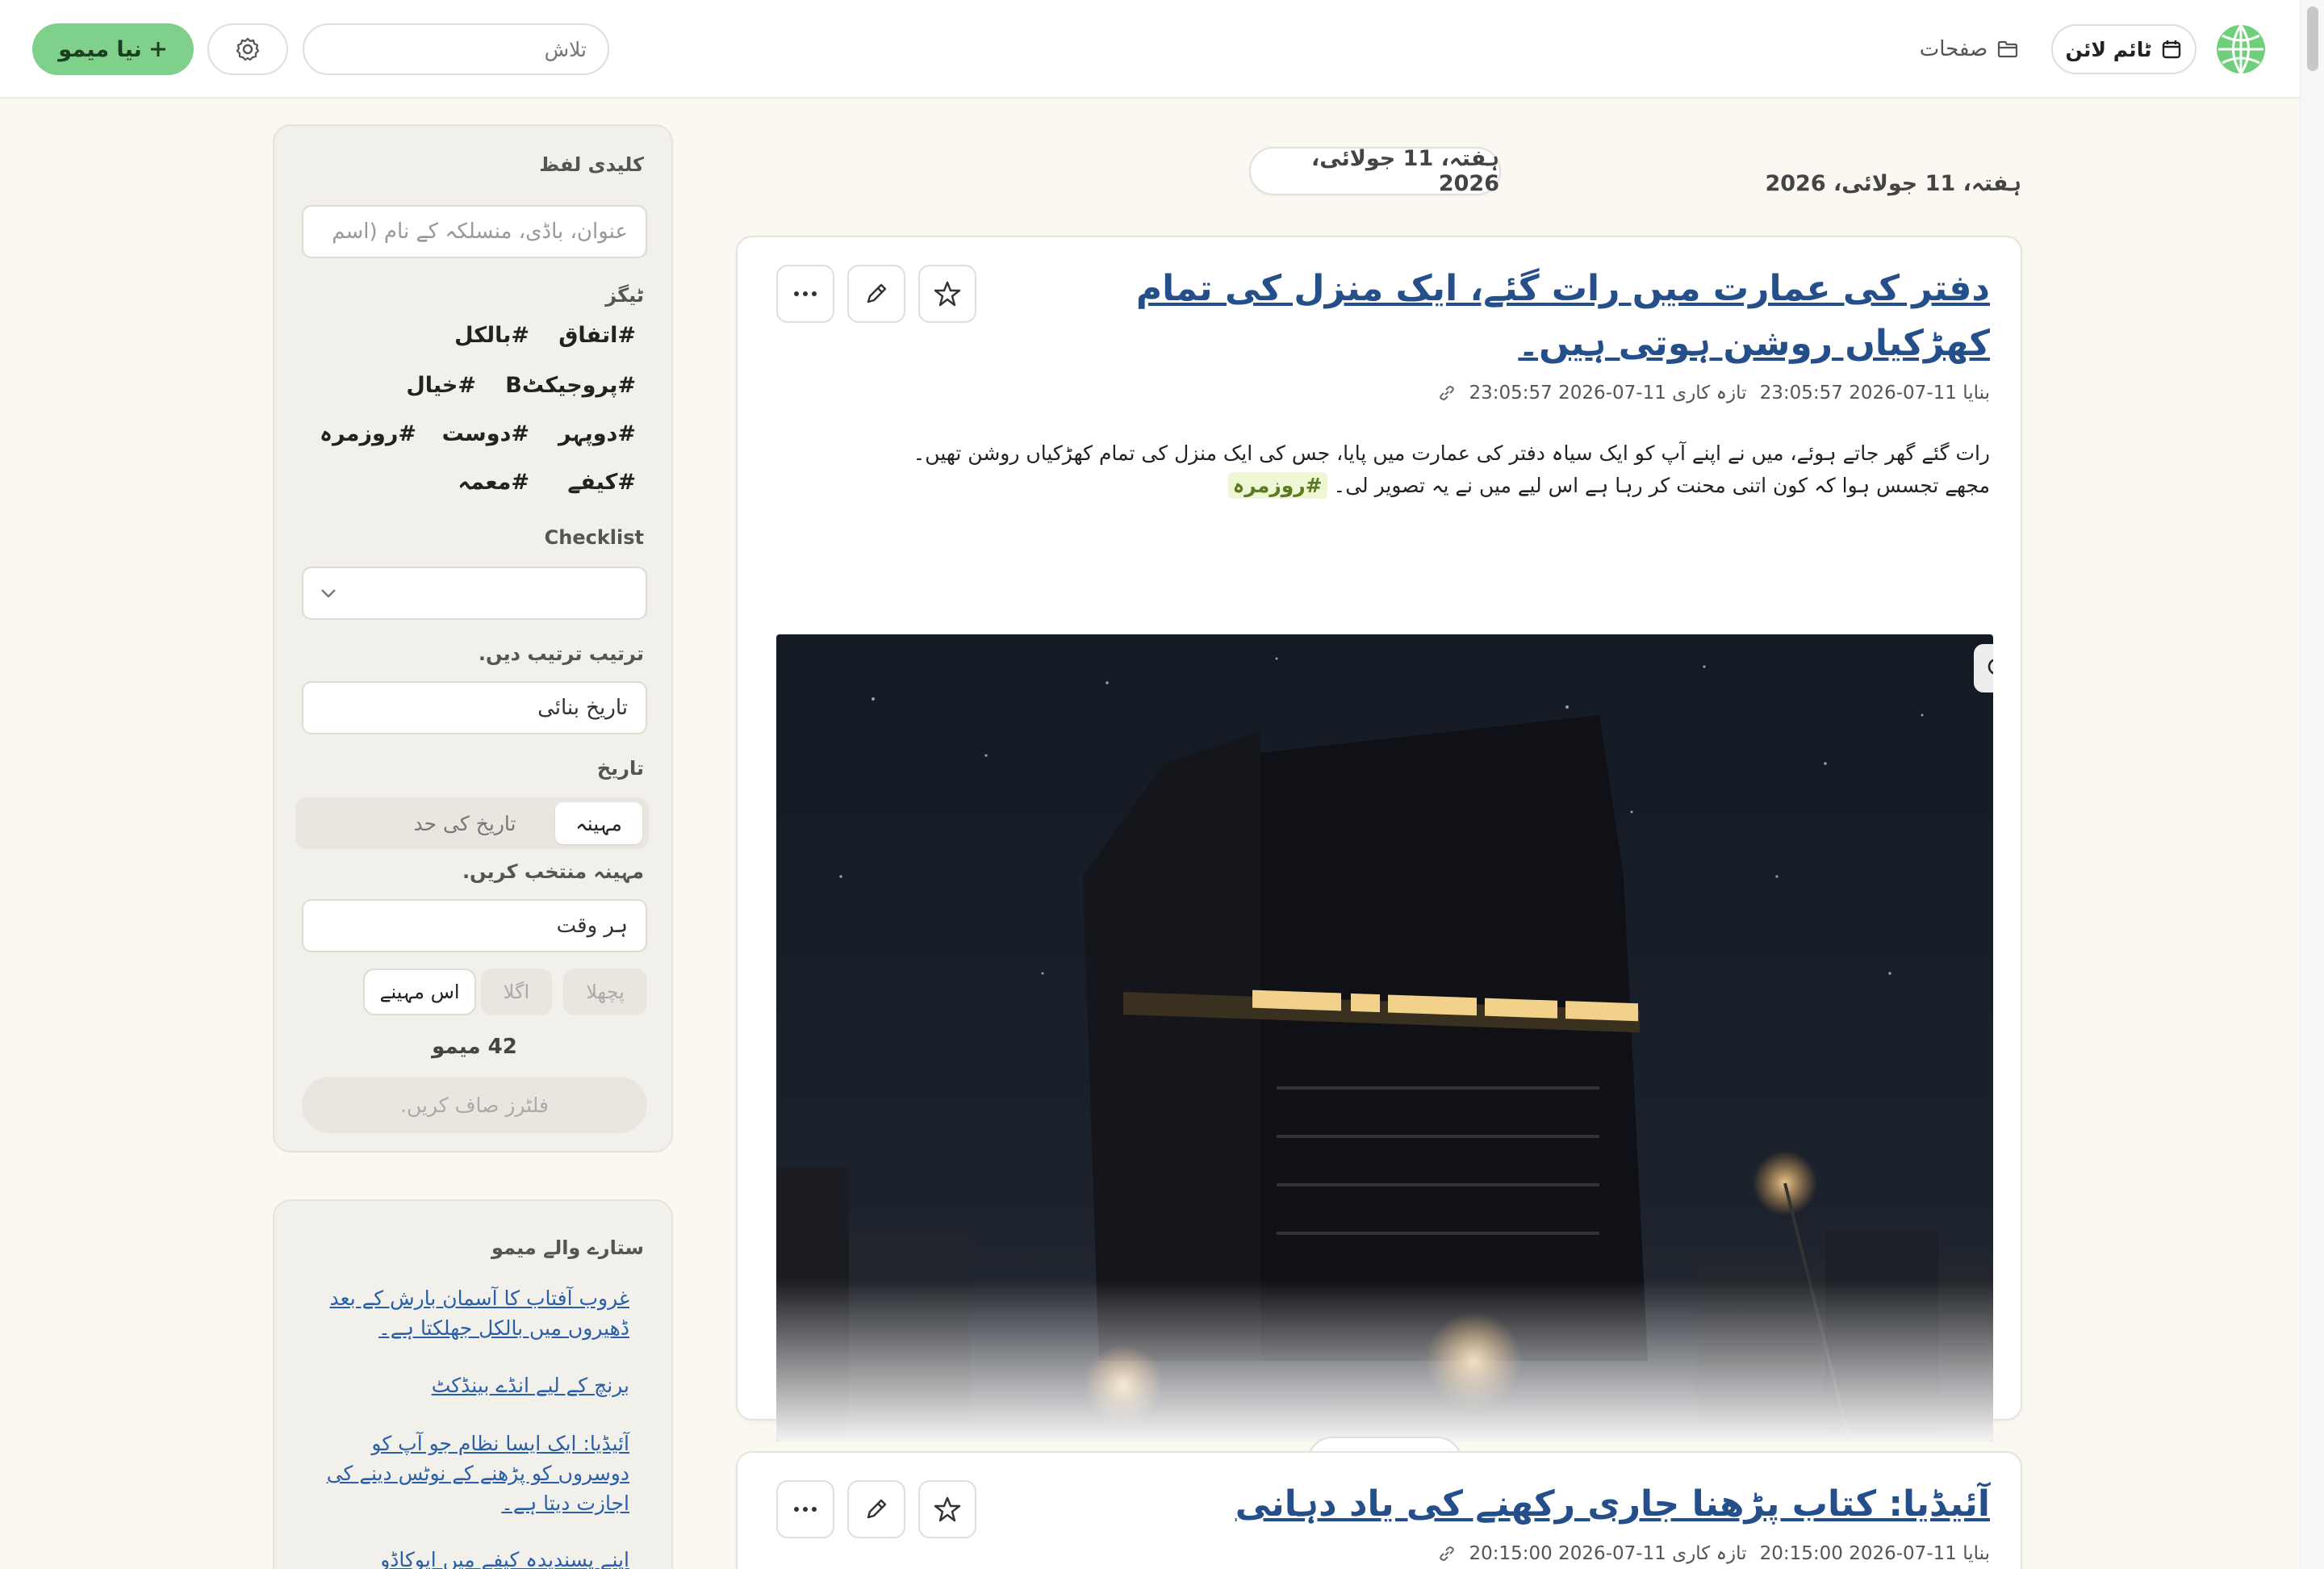  I want to click on tag-chip: #دوست, so click(486, 434).